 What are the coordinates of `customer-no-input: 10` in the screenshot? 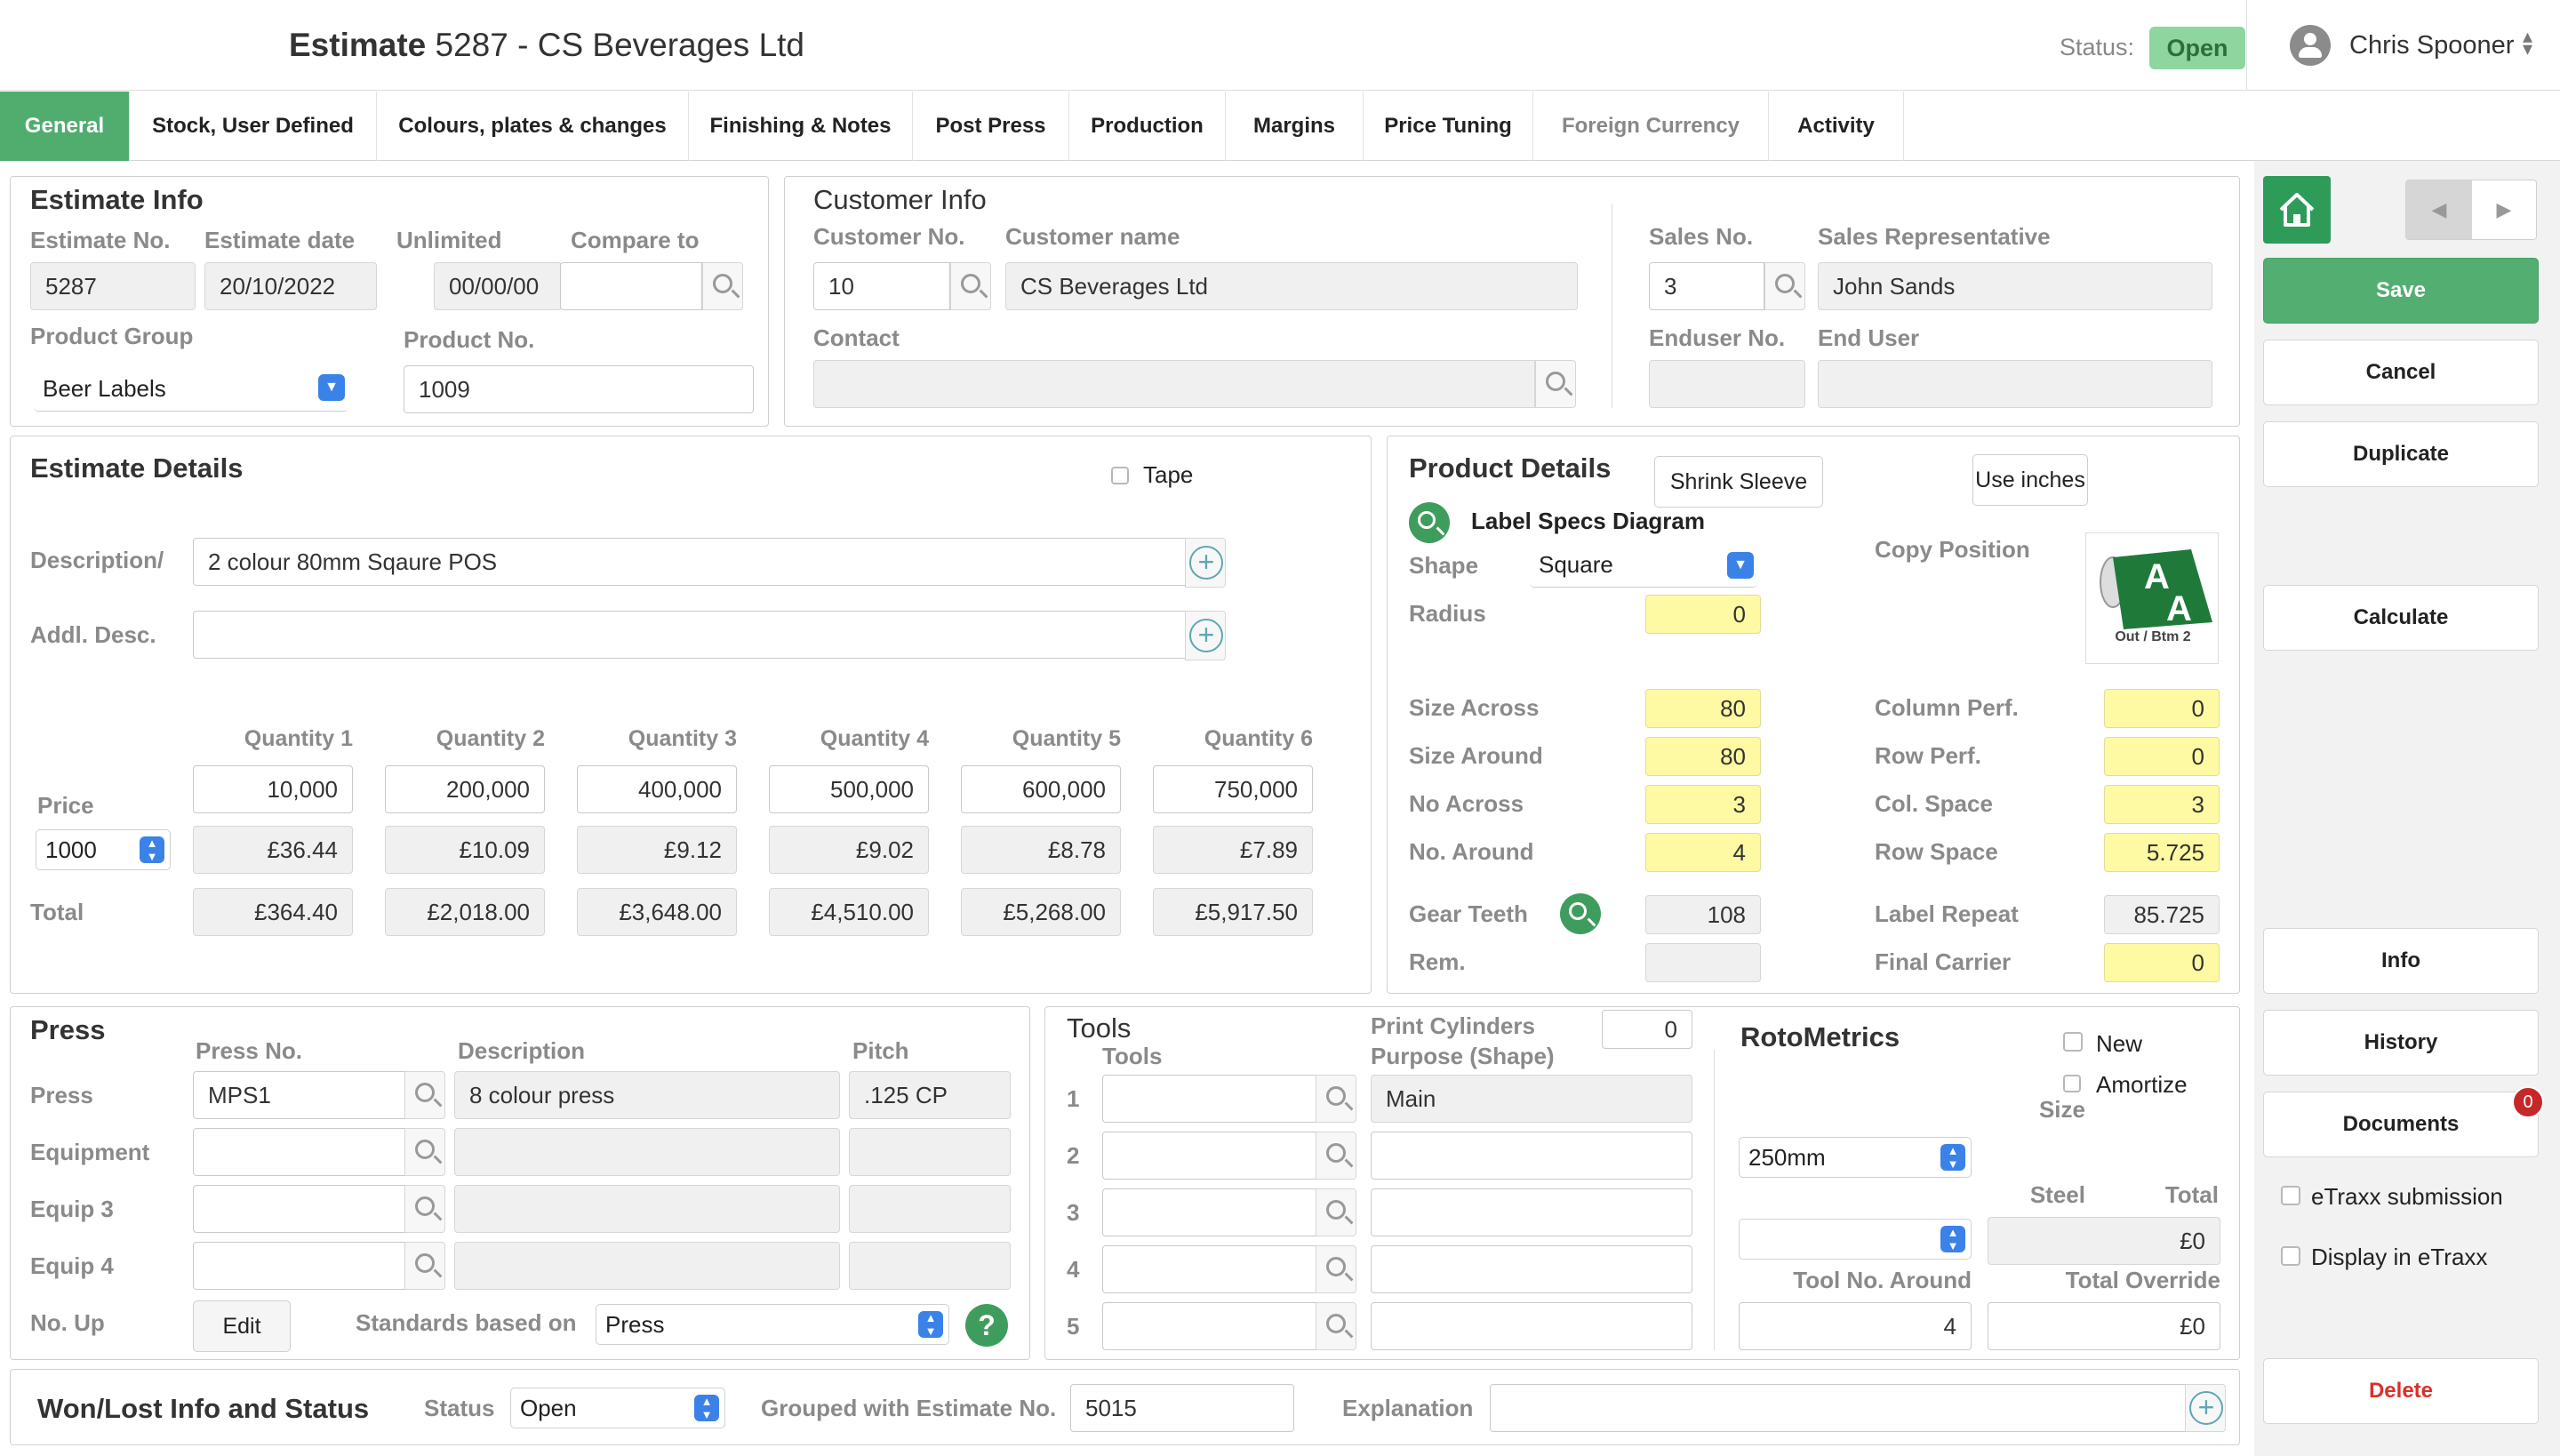 It's located at (881, 286).